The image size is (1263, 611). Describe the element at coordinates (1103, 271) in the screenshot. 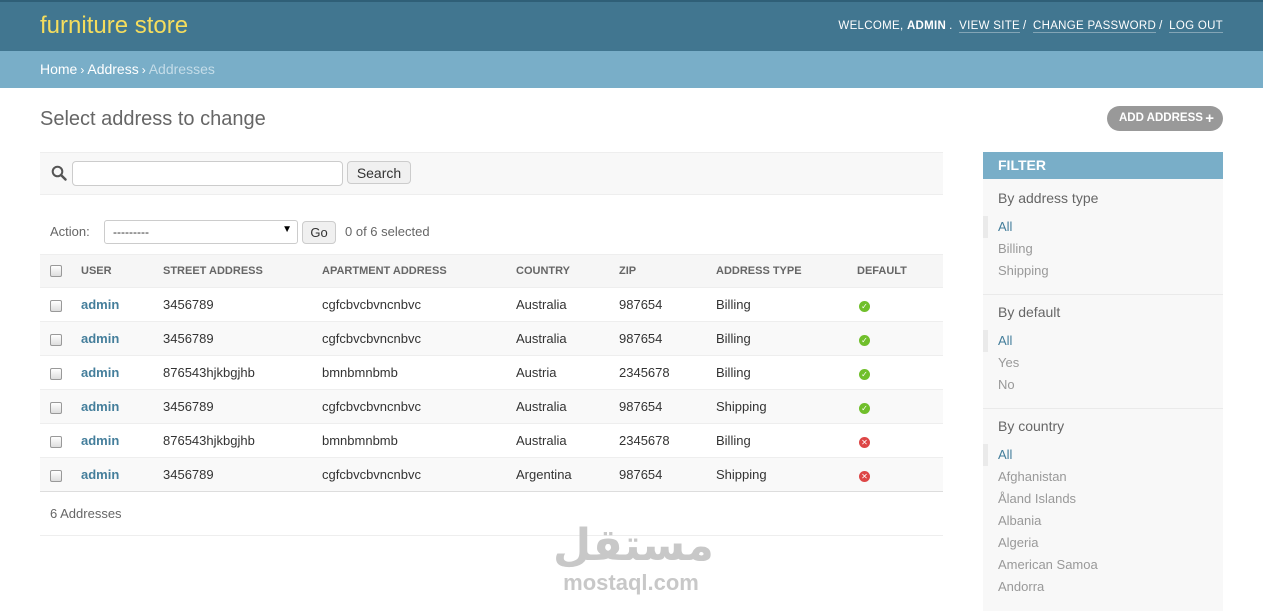

I see `filter-option: Shipping` at that location.